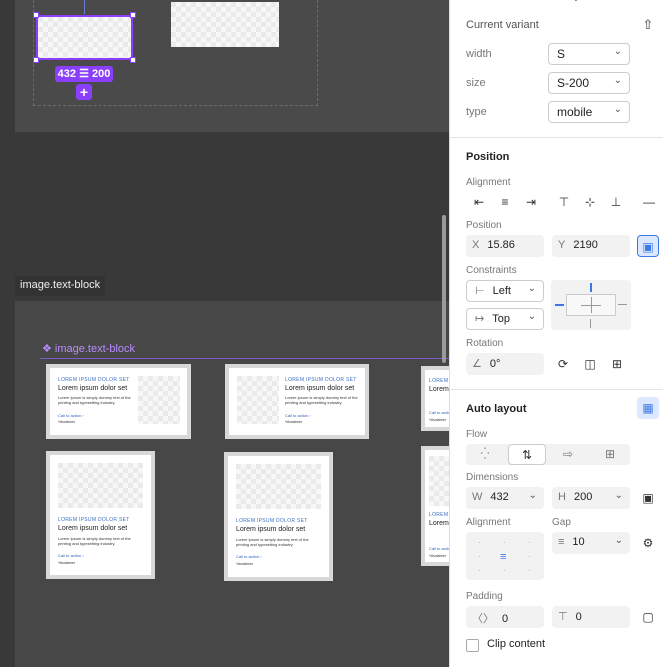 Image resolution: width=663 pixels, height=667 pixels. What do you see at coordinates (590, 323) in the screenshot?
I see `constraint-bottom` at bounding box center [590, 323].